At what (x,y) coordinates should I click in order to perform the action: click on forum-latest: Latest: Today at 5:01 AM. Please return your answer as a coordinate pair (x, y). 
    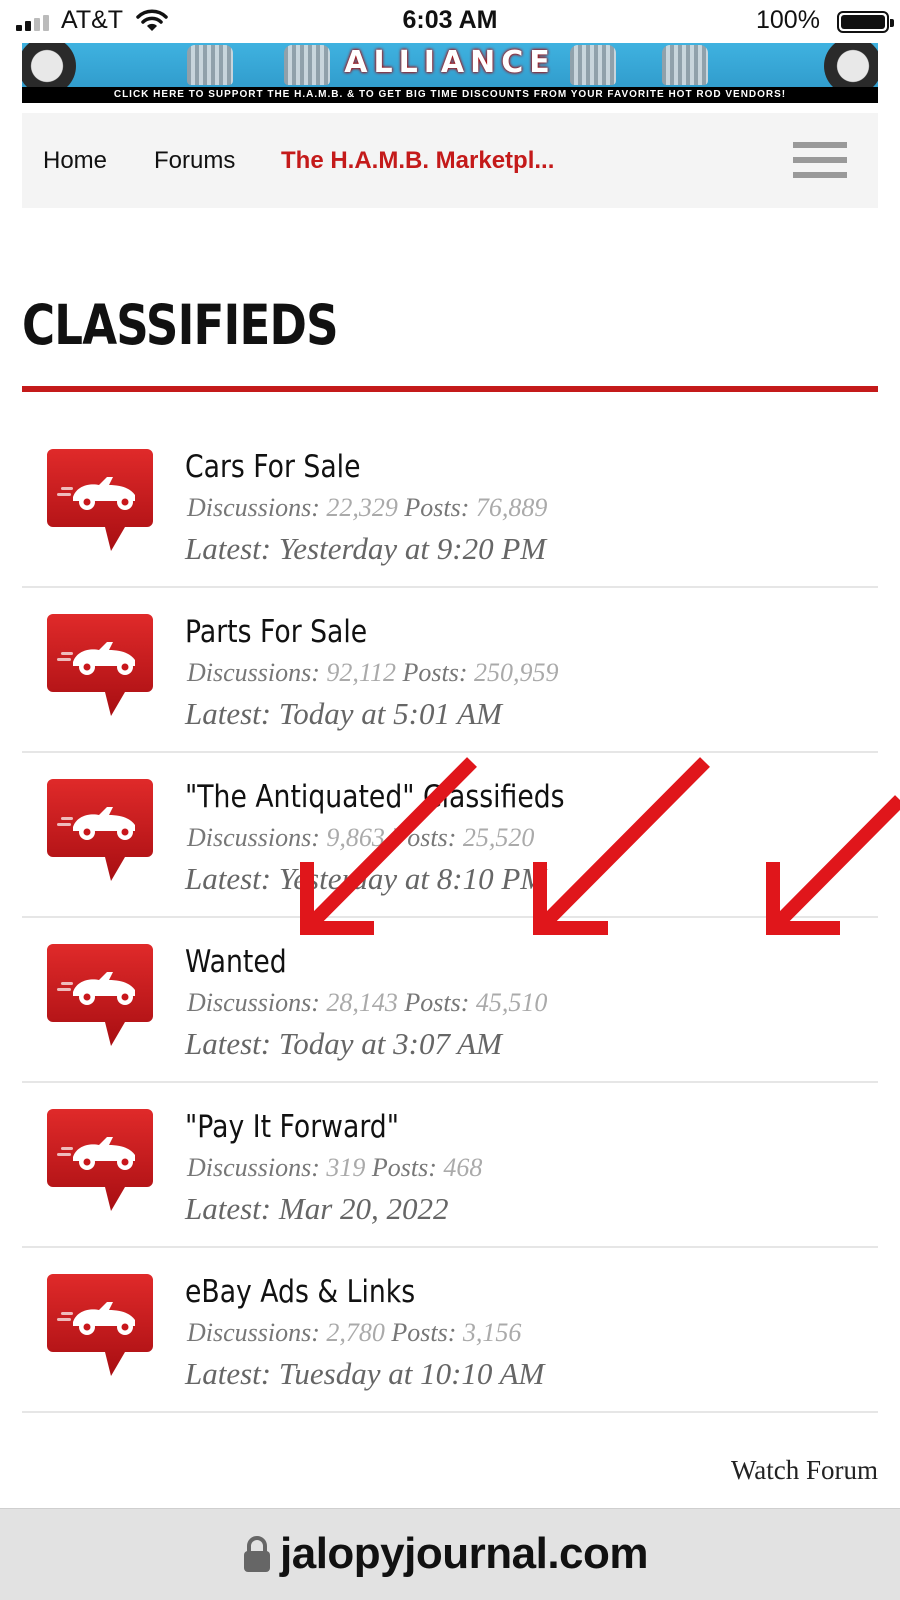
    Looking at the image, I should click on (343, 714).